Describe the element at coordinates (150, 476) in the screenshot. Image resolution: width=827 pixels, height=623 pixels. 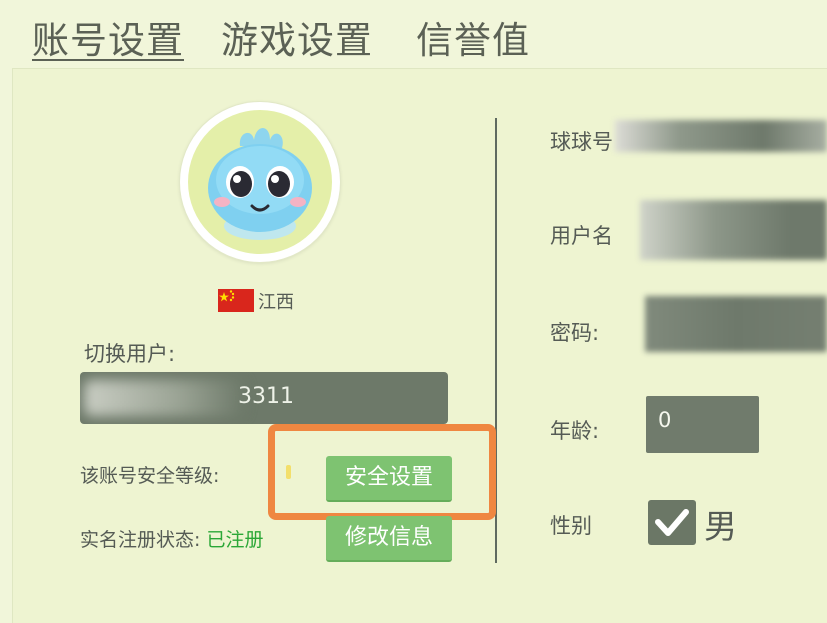
I see `security-level-label: 该账号安全等级:` at that location.